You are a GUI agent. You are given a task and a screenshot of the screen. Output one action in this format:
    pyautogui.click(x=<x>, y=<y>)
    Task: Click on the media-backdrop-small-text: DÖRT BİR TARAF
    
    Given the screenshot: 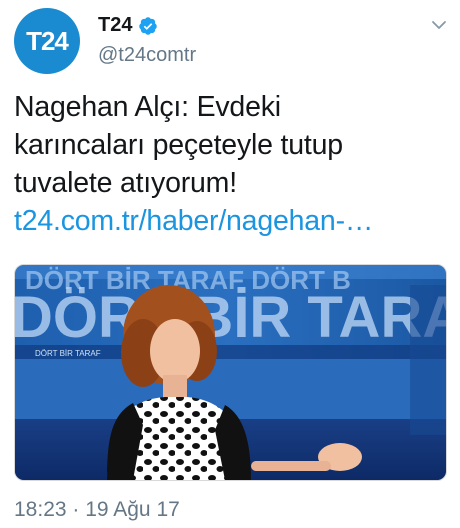 What is the action you would take?
    pyautogui.click(x=68, y=353)
    